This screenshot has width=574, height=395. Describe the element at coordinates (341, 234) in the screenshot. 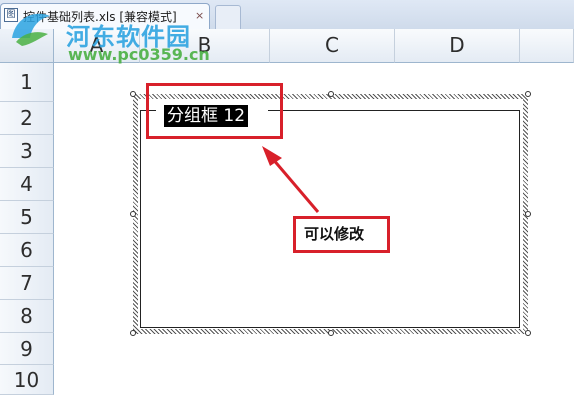

I see `annotation-callout: 可以修改` at that location.